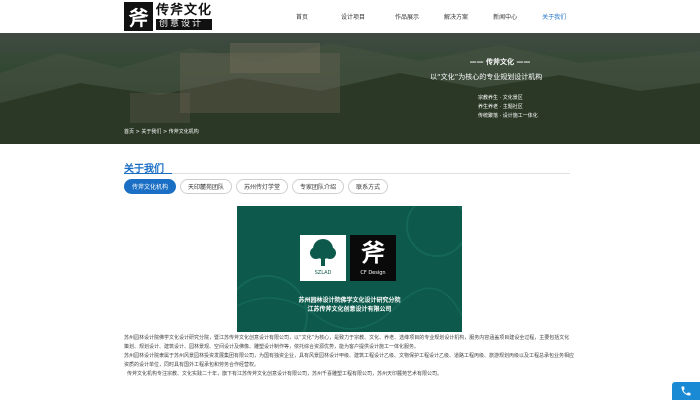 The image size is (700, 400). I want to click on site-header: 斧 传斧文化 创意设计 首页 设计项目 作品展示 解决方案 新闻中心 关于我们, so click(350, 16).